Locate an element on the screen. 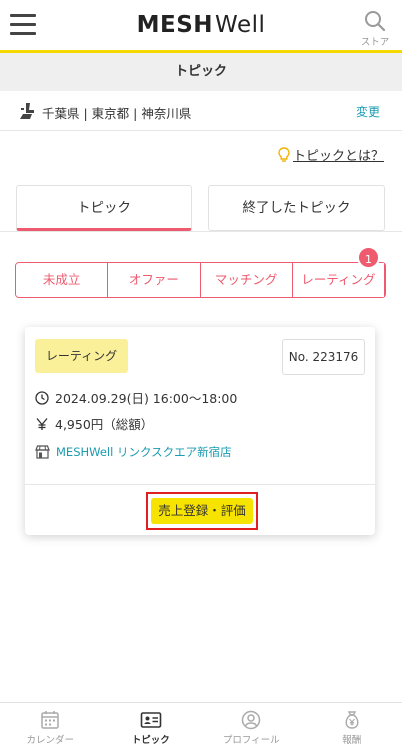 The height and width of the screenshot is (752, 402). app-header: MESHWell ストア is located at coordinates (201, 26).